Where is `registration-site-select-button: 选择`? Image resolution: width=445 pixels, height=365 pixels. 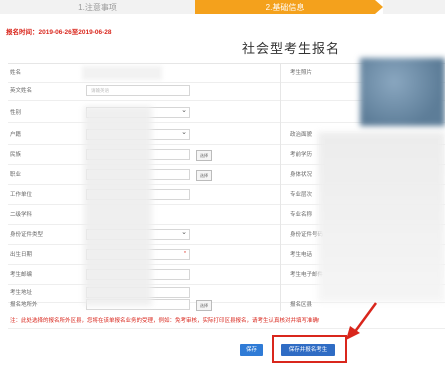 registration-site-select-button: 选择 is located at coordinates (204, 305).